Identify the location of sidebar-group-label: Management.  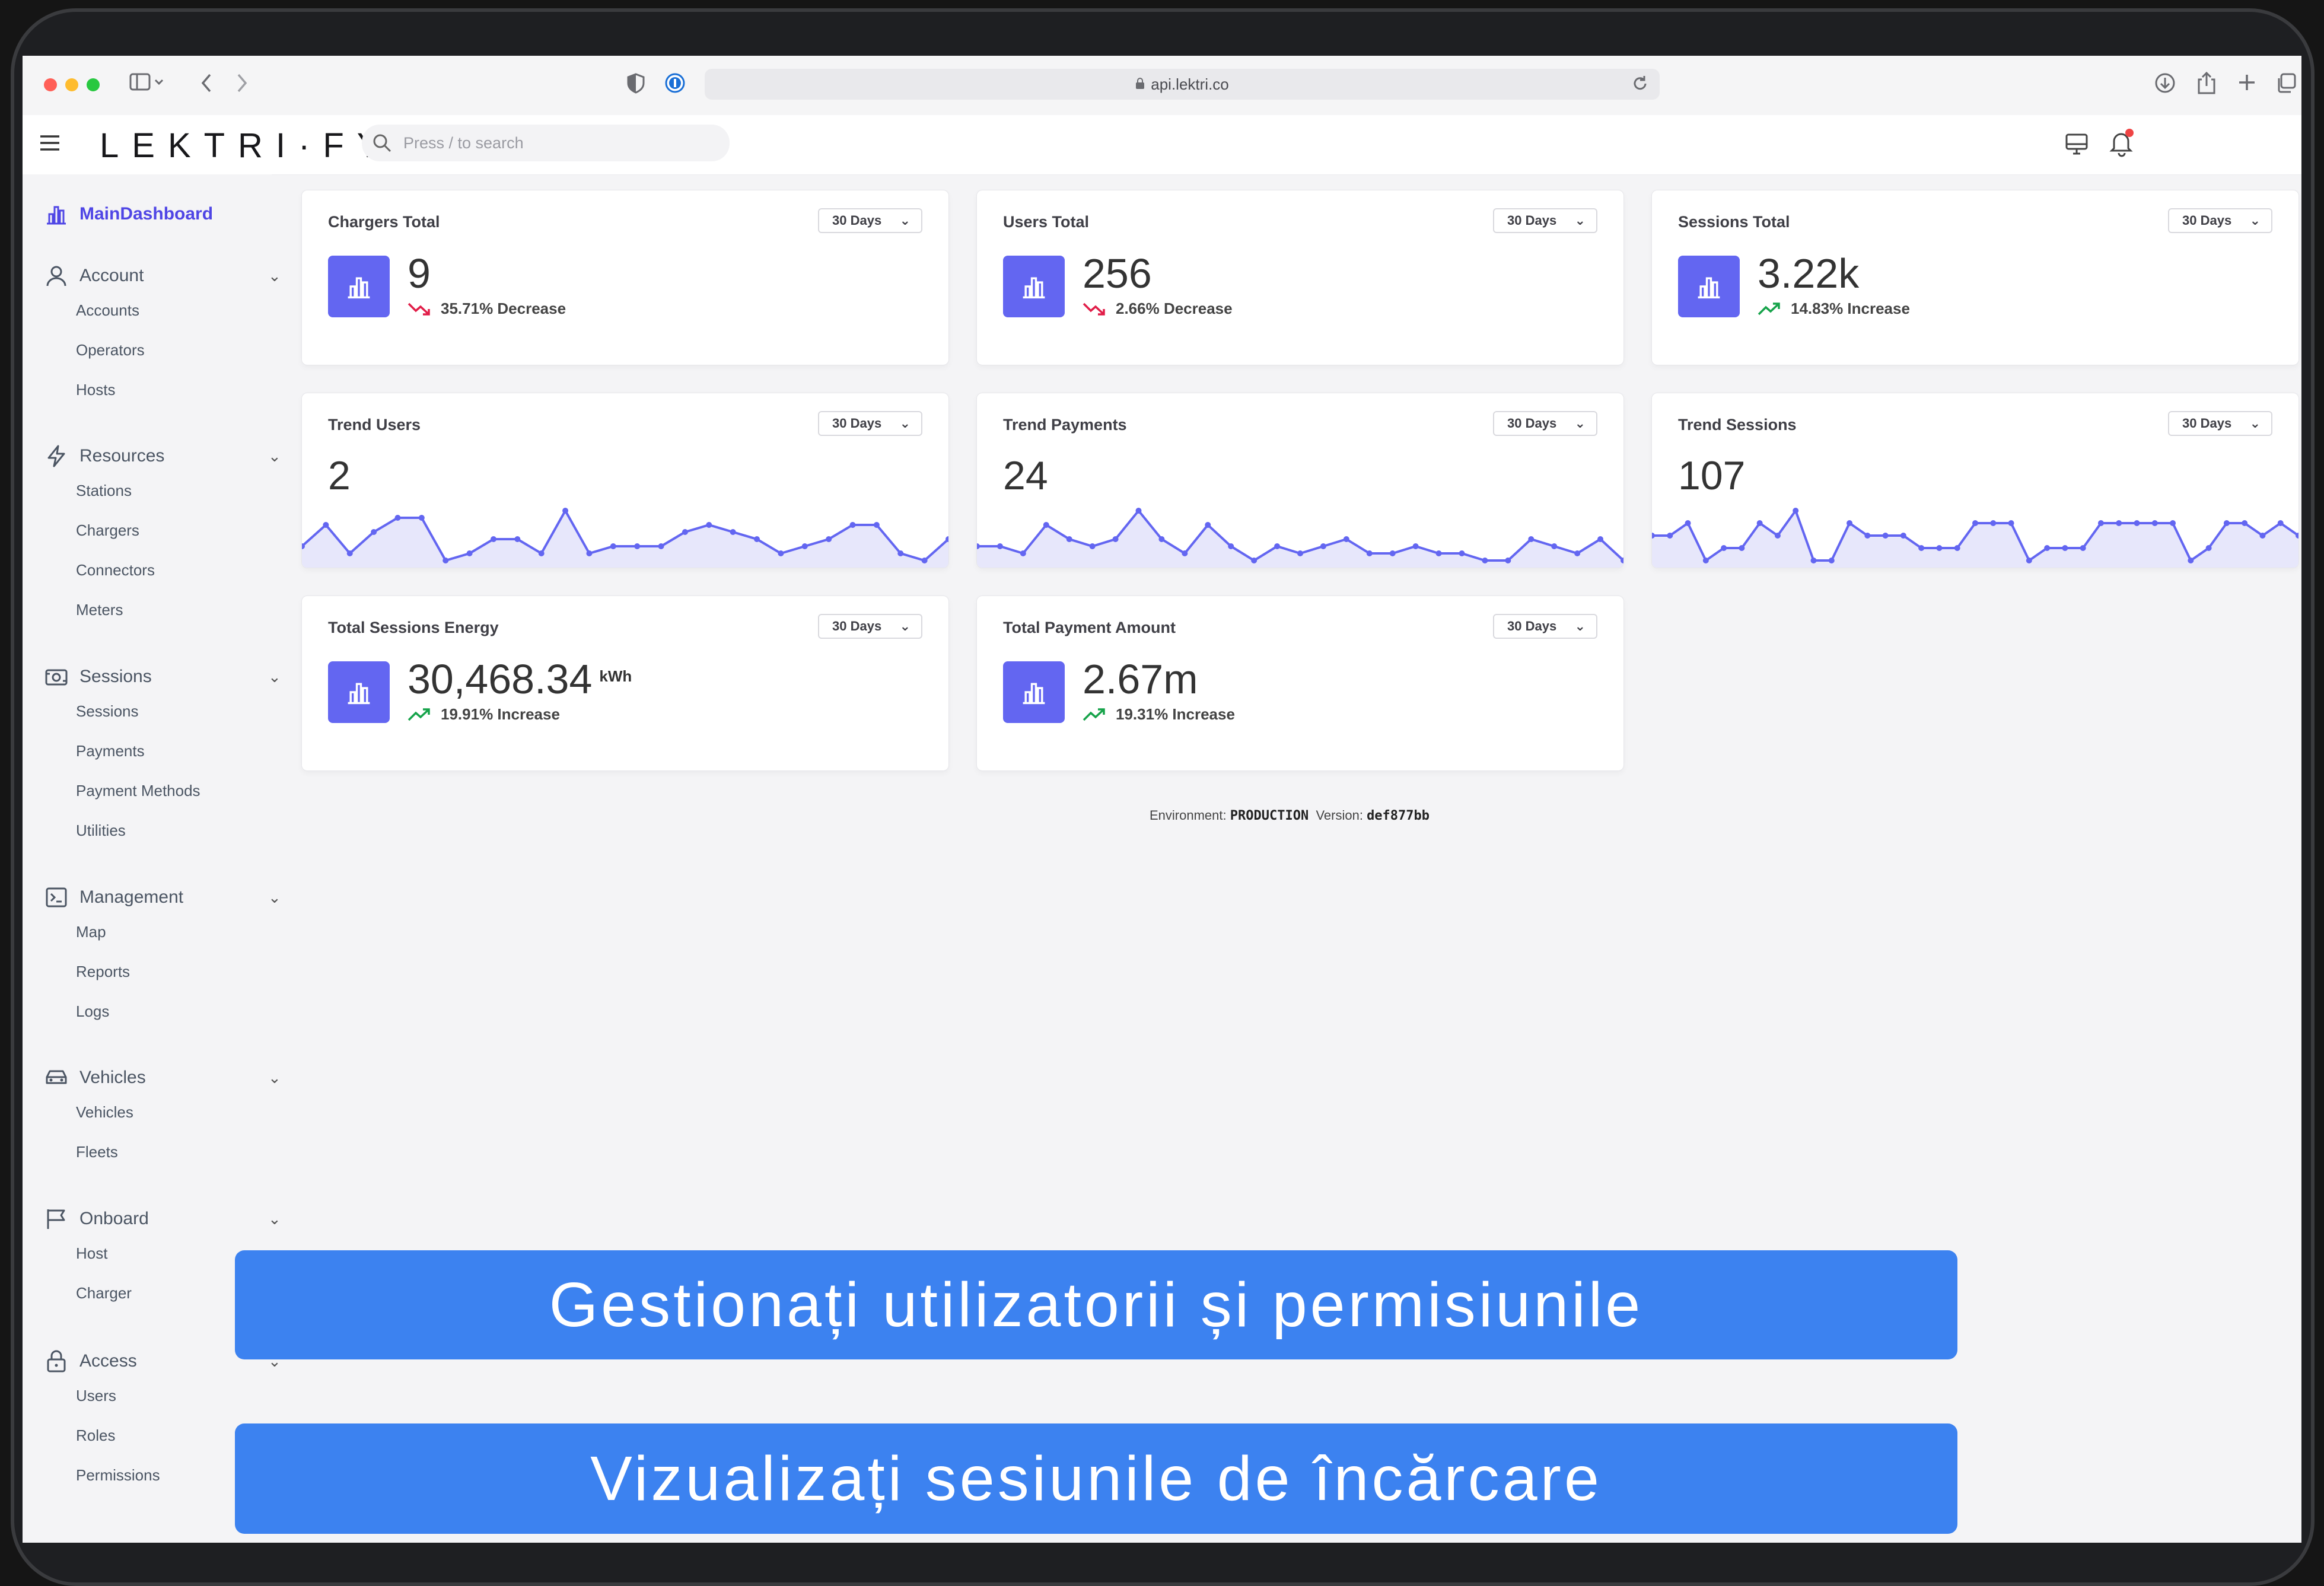
(132, 897).